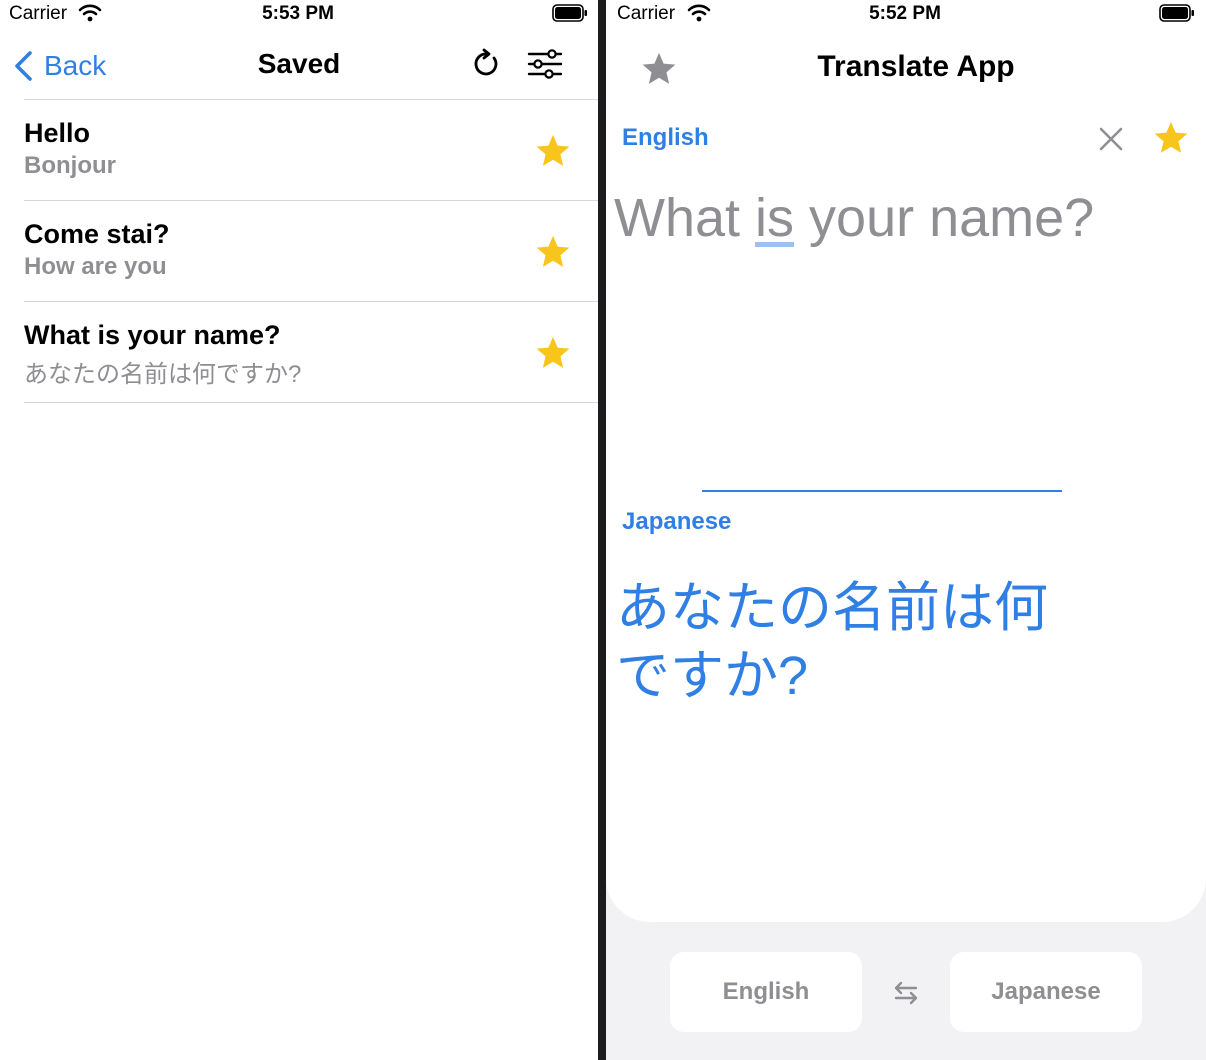 This screenshot has height=1060, width=1206. What do you see at coordinates (775, 218) in the screenshot?
I see `source-text-underlined-word: is` at bounding box center [775, 218].